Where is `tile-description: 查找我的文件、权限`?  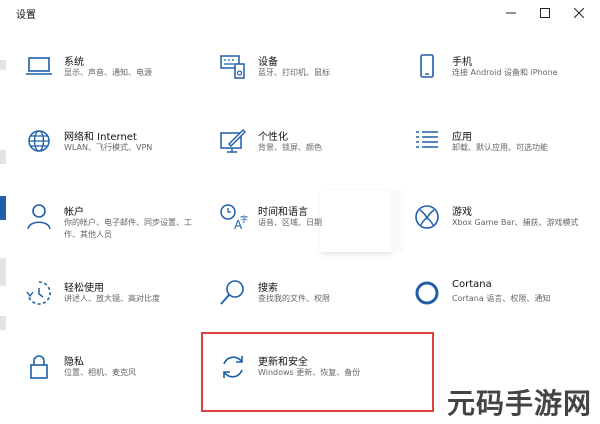 tile-description: 查找我的文件、权限 is located at coordinates (294, 298).